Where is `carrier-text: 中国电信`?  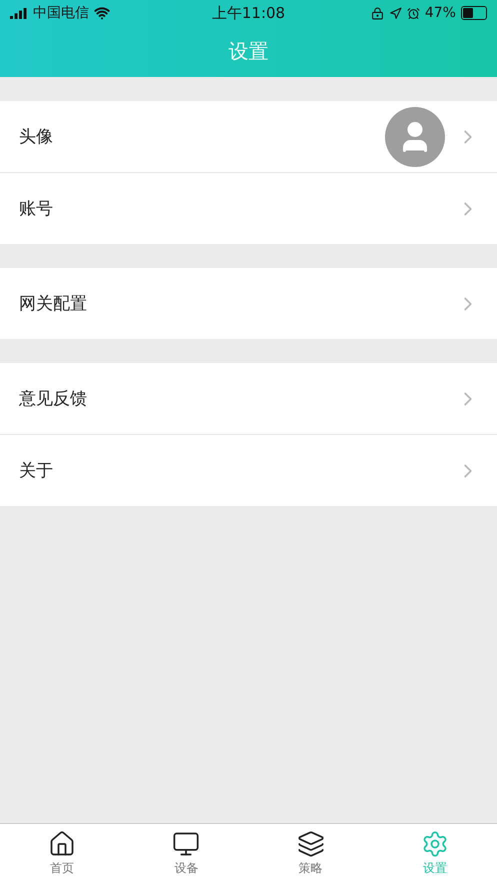
carrier-text: 中国电信 is located at coordinates (61, 13).